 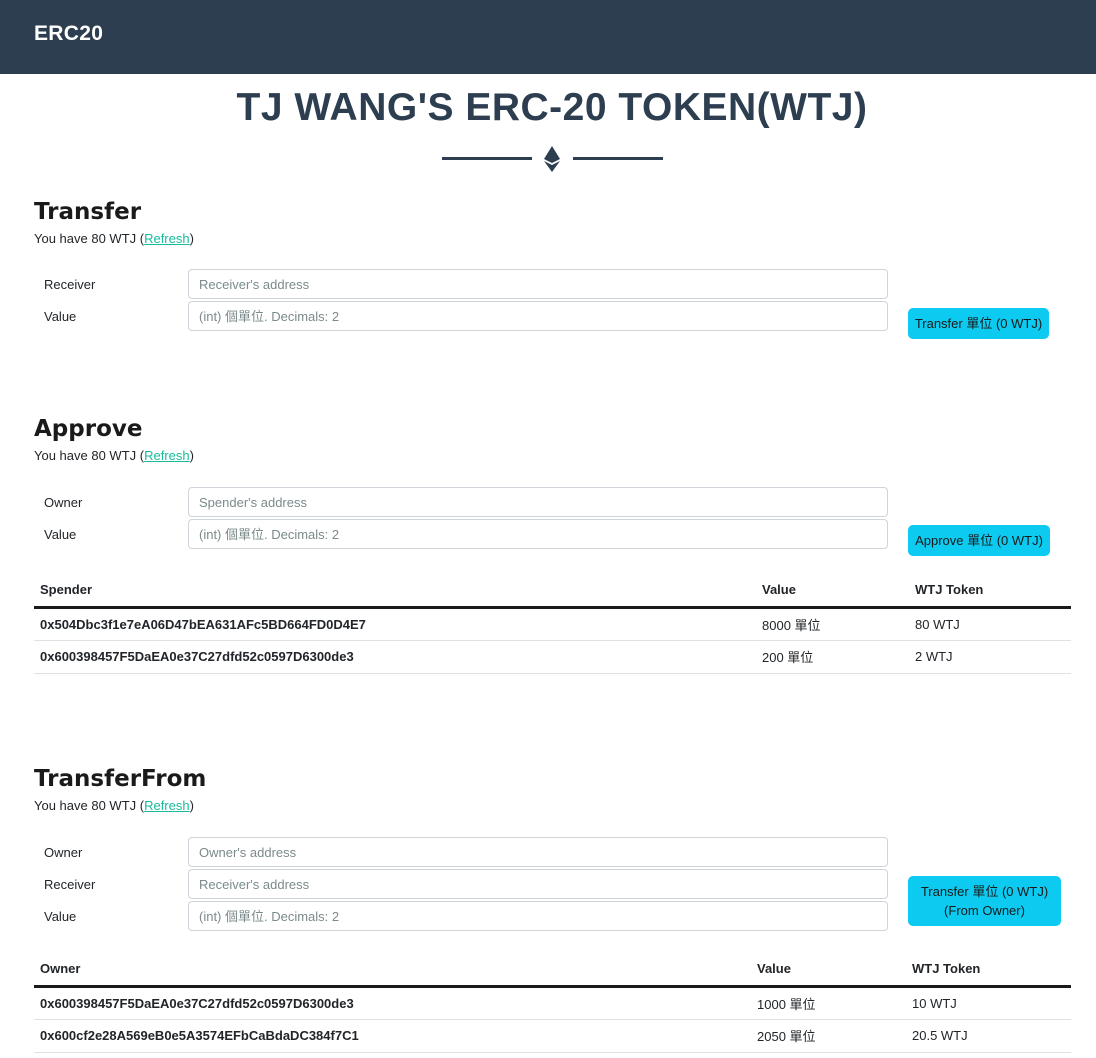 I want to click on table-header-row: Spender Value WTJ Token, so click(x=552, y=591).